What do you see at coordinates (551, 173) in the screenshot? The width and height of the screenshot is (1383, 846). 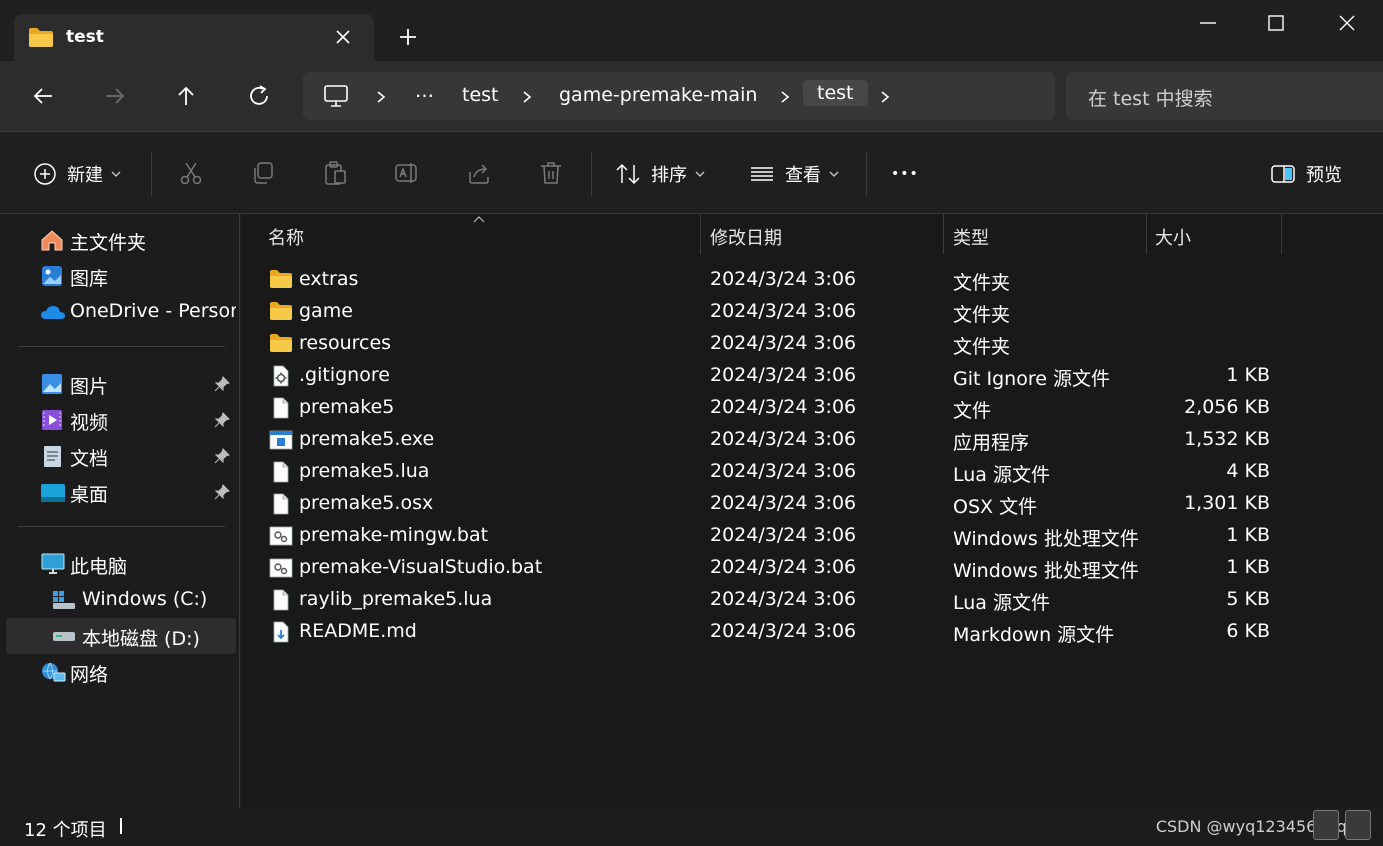 I see `delete-icon` at bounding box center [551, 173].